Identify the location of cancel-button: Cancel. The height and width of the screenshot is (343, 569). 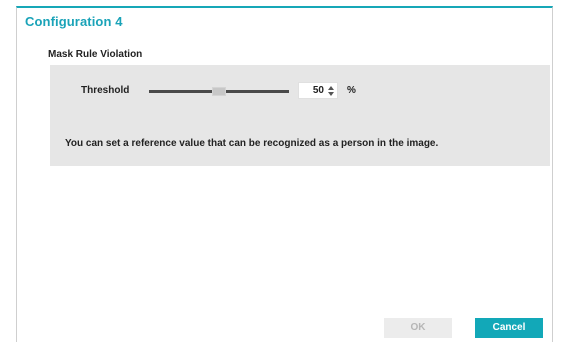
(509, 328).